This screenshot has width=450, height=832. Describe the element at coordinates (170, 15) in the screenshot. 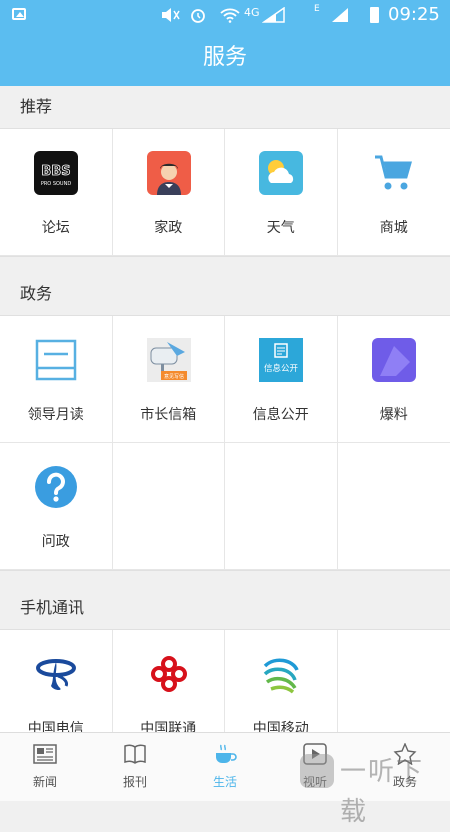

I see `mute-icon` at that location.